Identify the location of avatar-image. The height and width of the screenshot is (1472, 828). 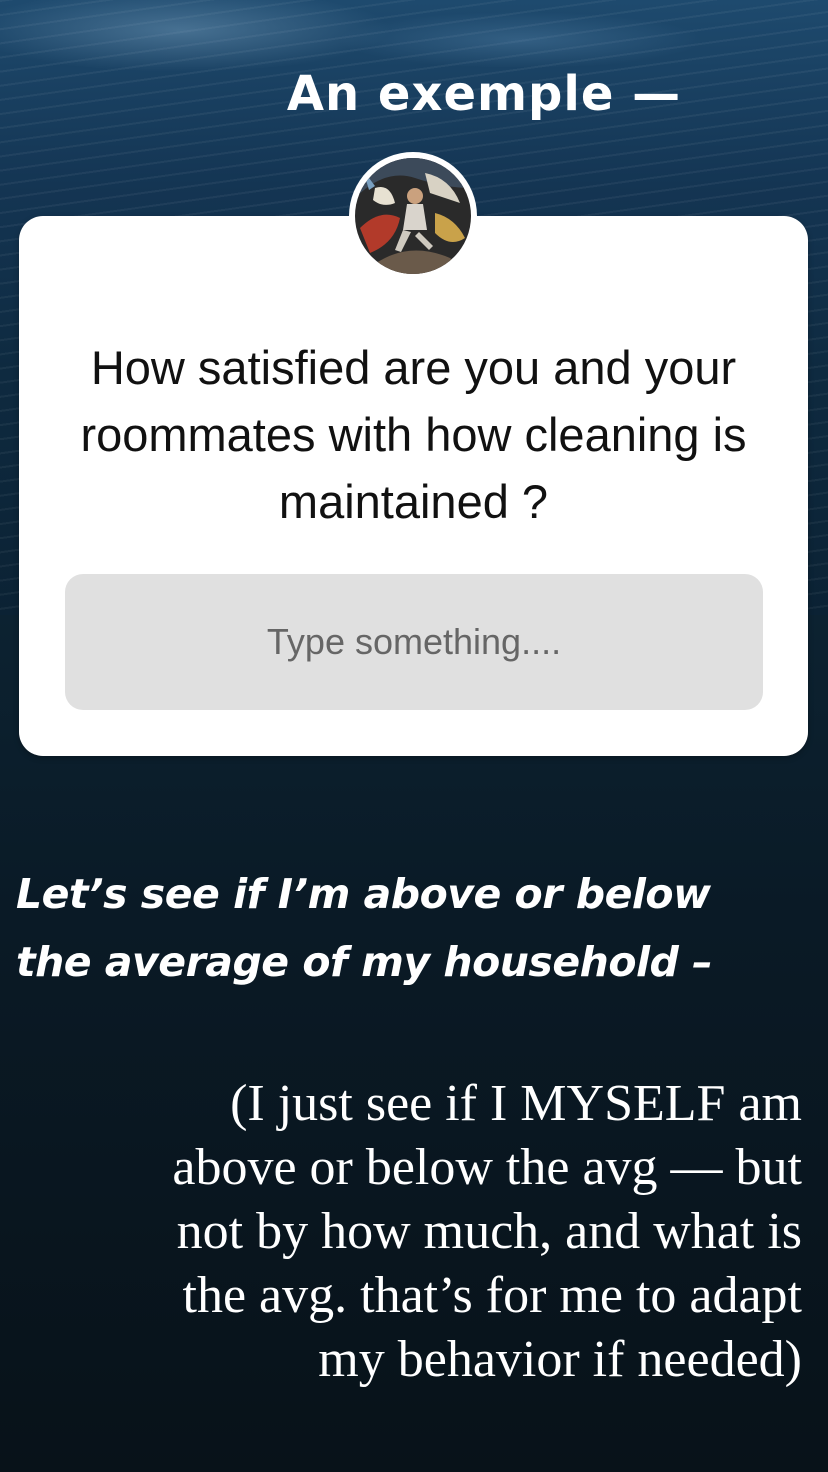
(413, 216).